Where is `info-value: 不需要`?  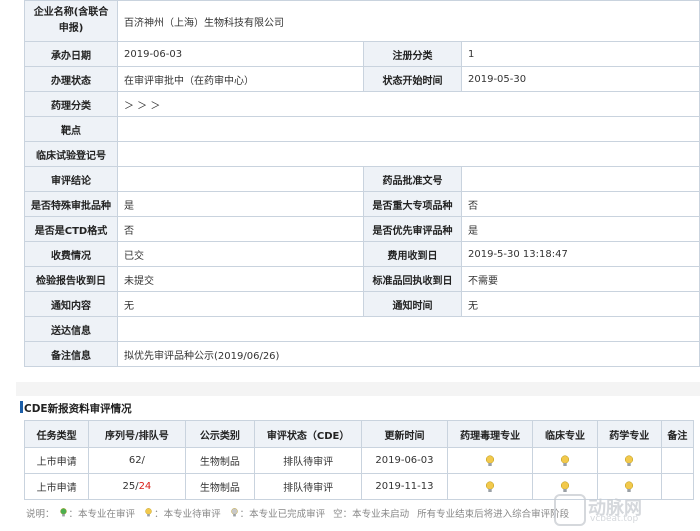 info-value: 不需要 is located at coordinates (580, 279).